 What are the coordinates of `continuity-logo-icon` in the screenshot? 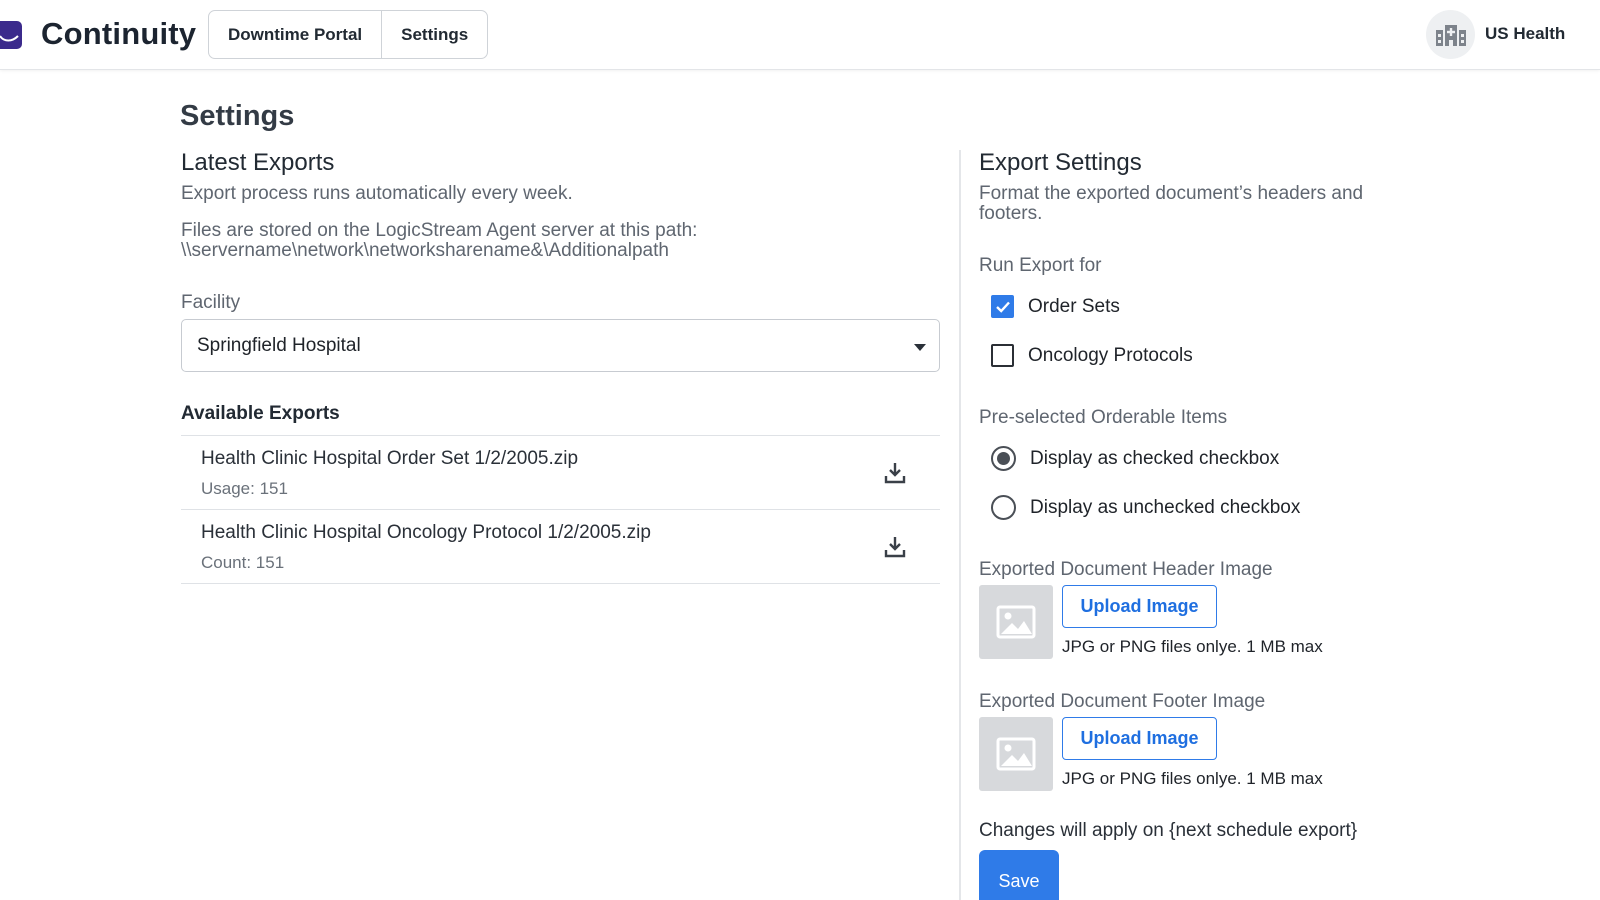 It's located at (11, 35).